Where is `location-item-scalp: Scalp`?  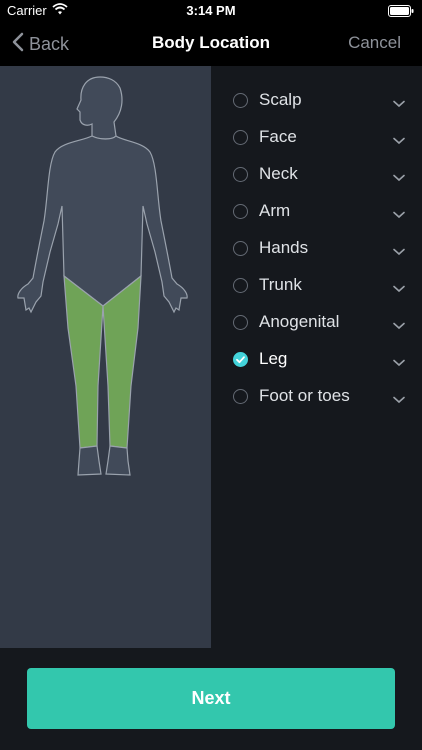 location-item-scalp: Scalp is located at coordinates (321, 100).